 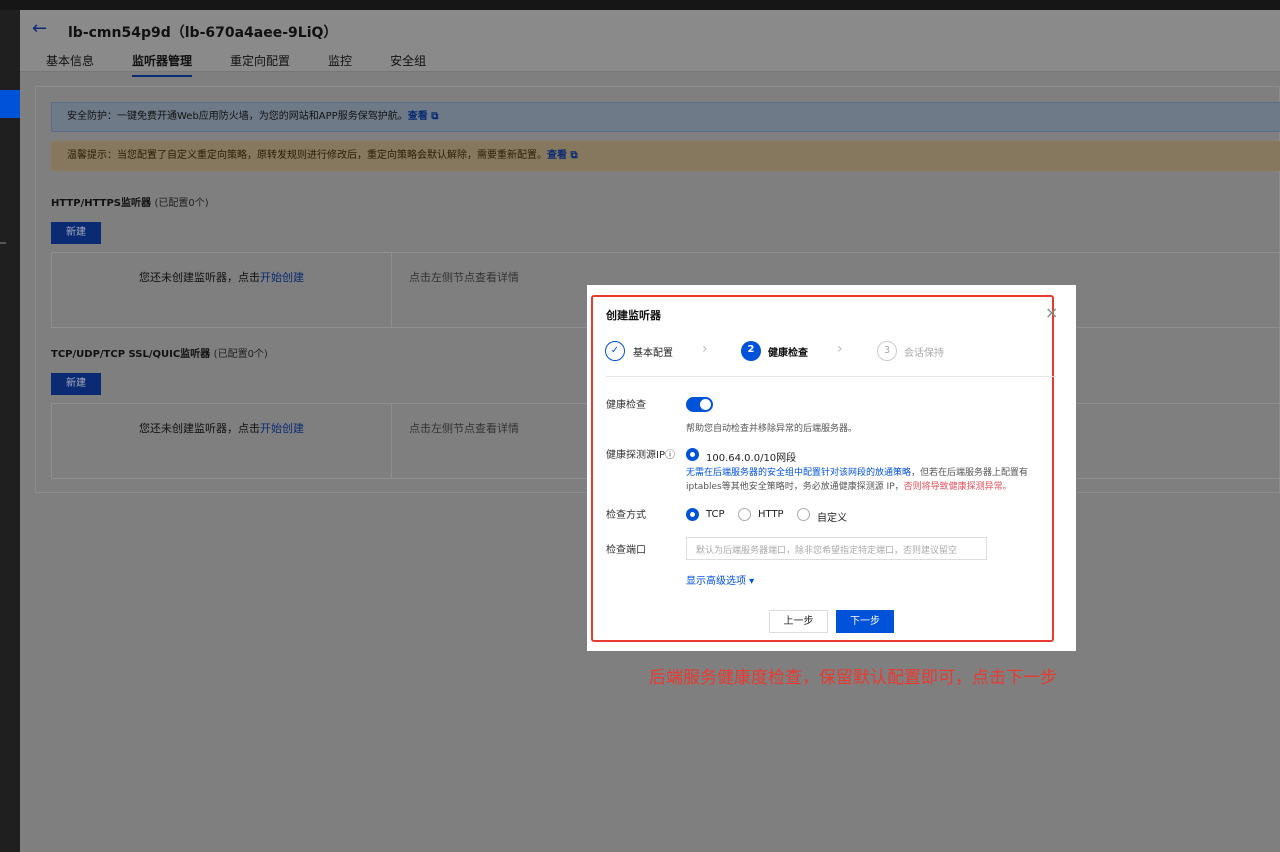 What do you see at coordinates (10, 104) in the screenshot?
I see `left-nav-active-item` at bounding box center [10, 104].